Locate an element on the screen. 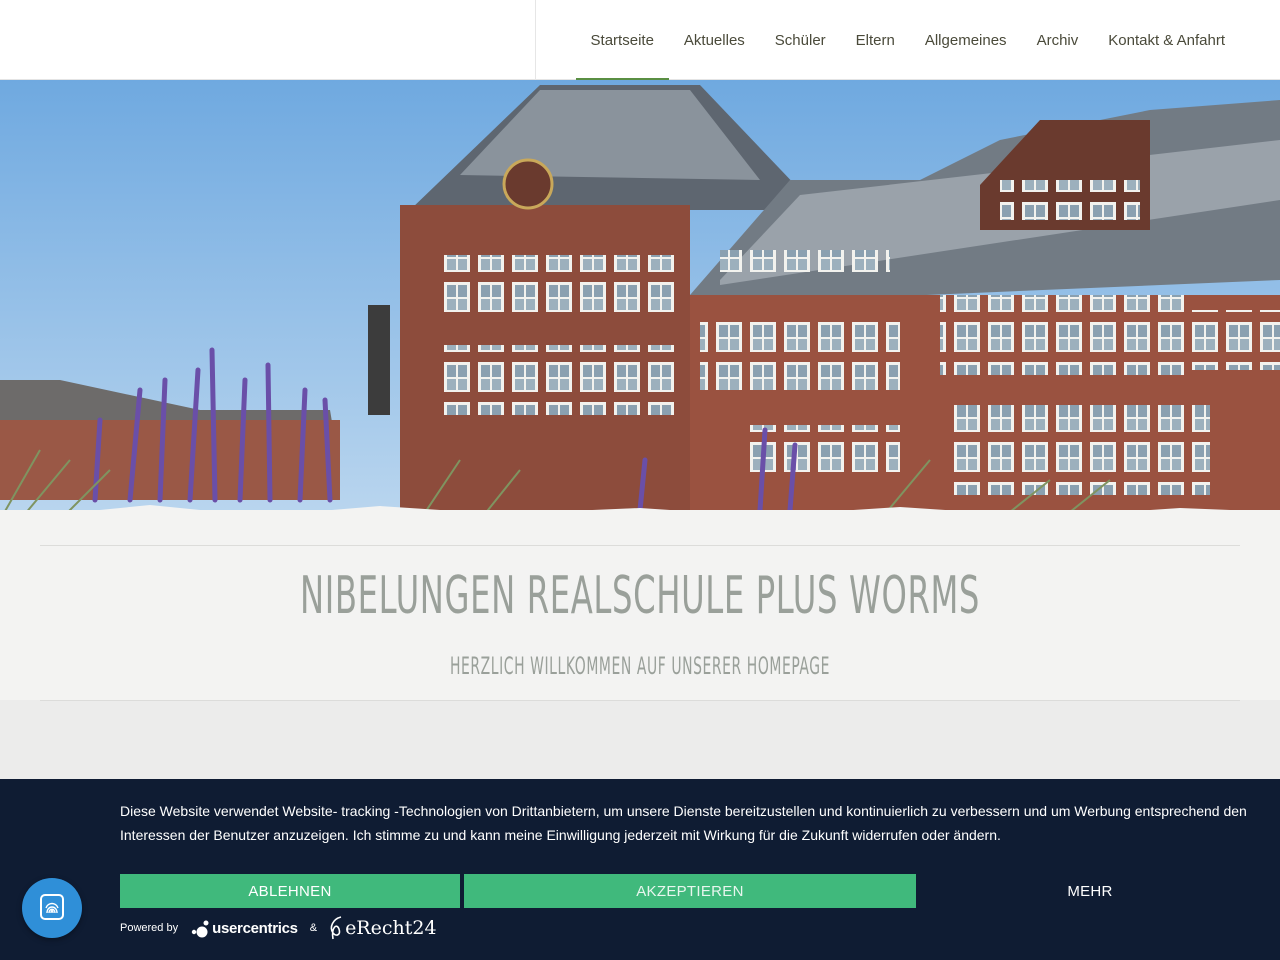 The width and height of the screenshot is (1280, 960). erecht24-label: eRecht24 is located at coordinates (391, 928).